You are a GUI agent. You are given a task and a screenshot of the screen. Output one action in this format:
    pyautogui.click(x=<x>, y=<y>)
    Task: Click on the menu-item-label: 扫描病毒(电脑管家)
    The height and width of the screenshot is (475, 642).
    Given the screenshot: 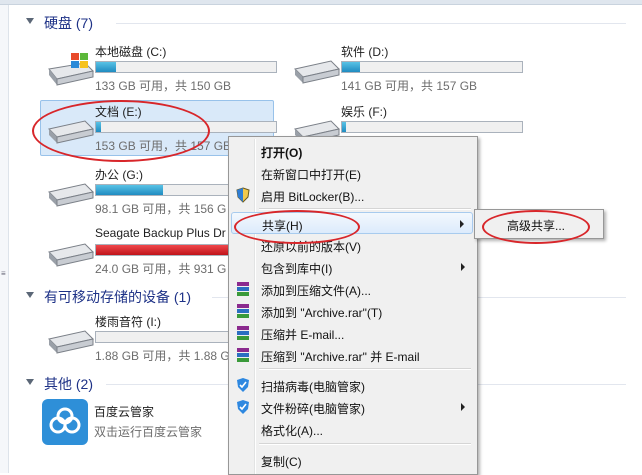 What is the action you would take?
    pyautogui.click(x=313, y=387)
    